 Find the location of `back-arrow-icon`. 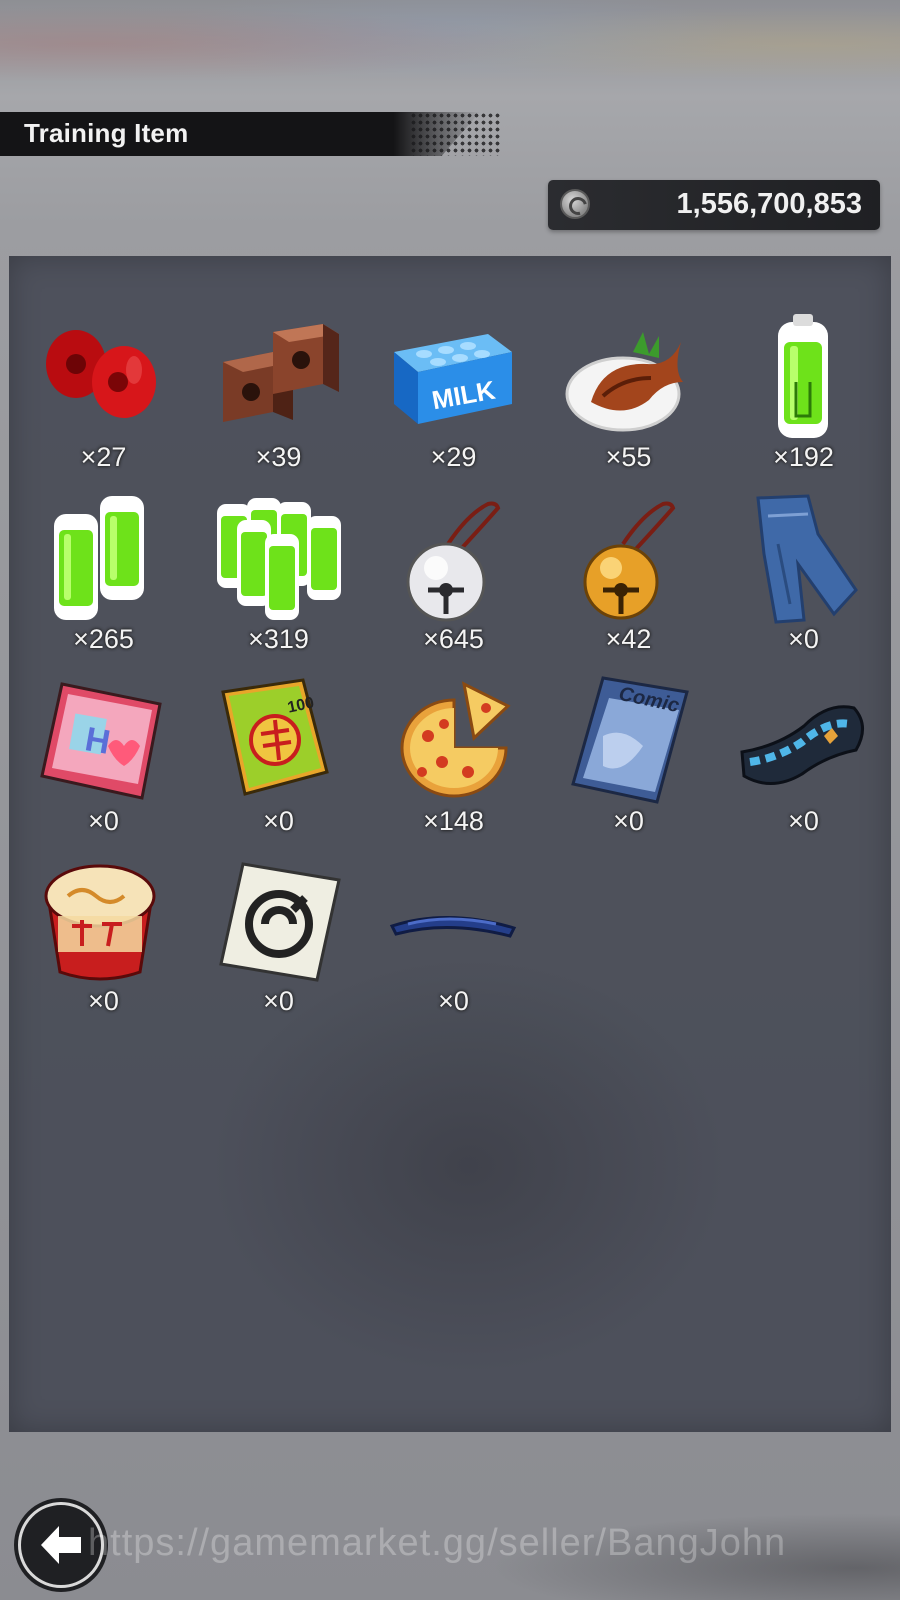

back-arrow-icon is located at coordinates (61, 1545).